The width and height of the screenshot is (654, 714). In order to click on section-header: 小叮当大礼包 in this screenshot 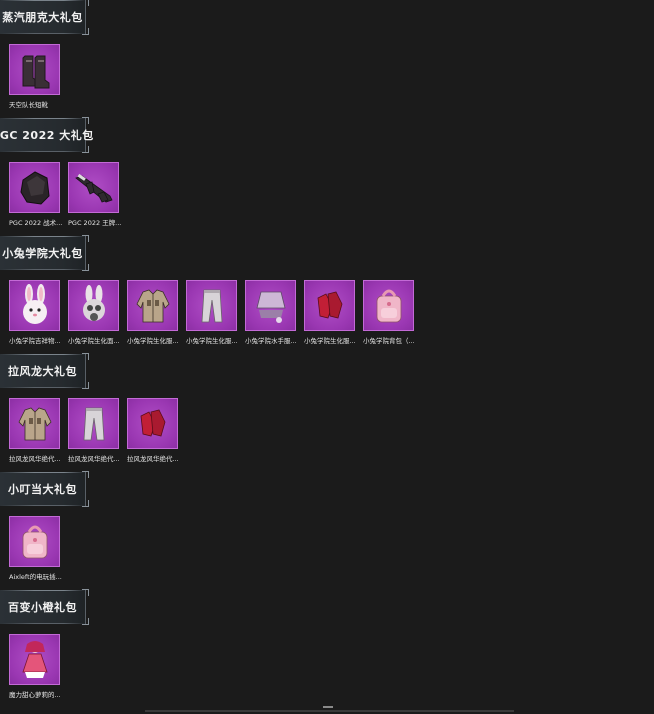, I will do `click(44, 489)`.